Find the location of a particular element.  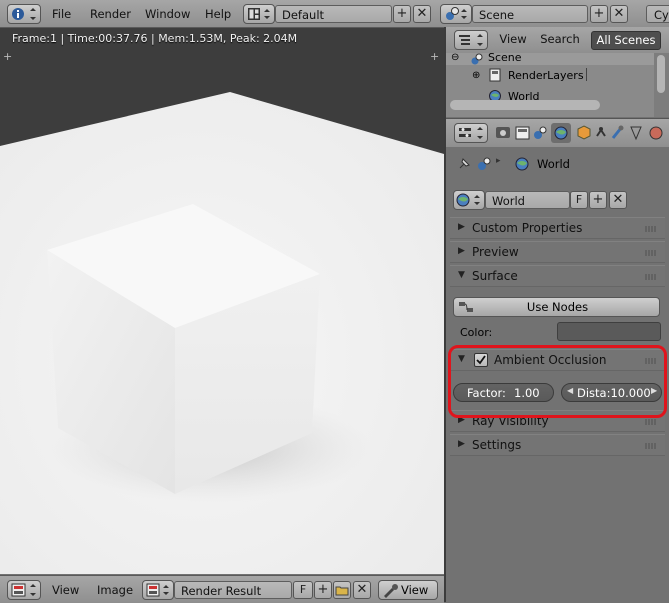

screen-layout-selector is located at coordinates (259, 14).